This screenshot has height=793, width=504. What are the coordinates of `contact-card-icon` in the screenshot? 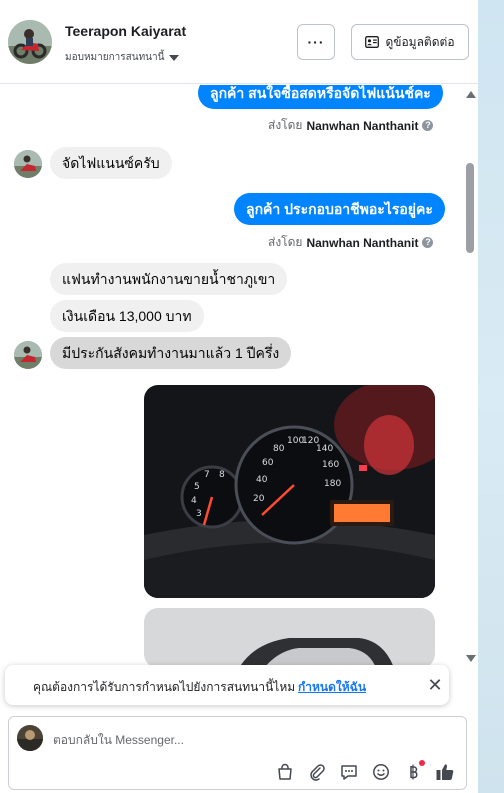 It's located at (372, 42).